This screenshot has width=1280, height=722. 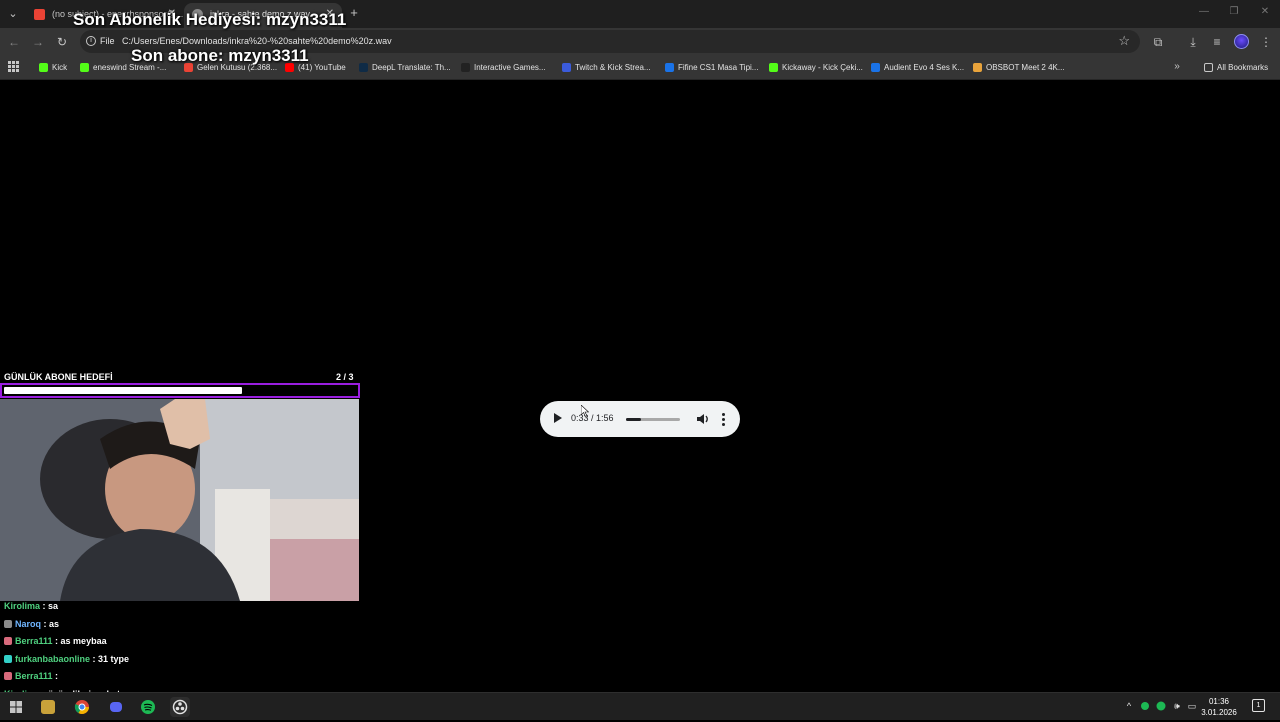 What do you see at coordinates (180, 625) in the screenshot?
I see `chat-message: Naroq : as` at bounding box center [180, 625].